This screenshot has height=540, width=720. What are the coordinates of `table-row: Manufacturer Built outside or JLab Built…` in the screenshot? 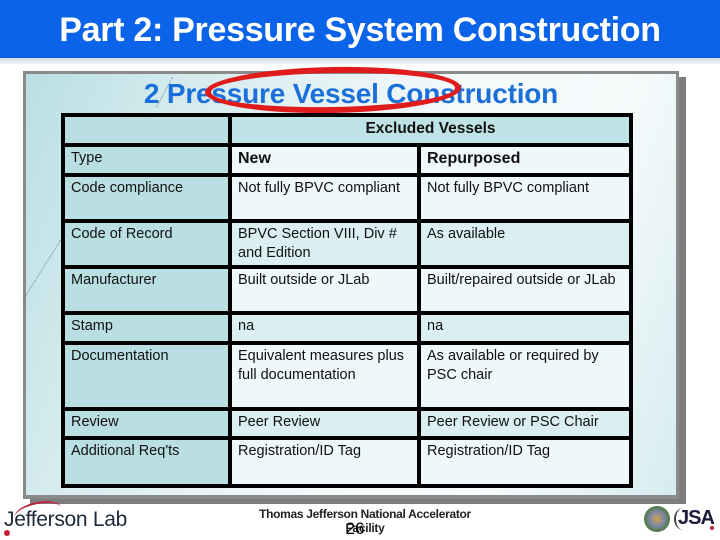 It's located at (347, 290).